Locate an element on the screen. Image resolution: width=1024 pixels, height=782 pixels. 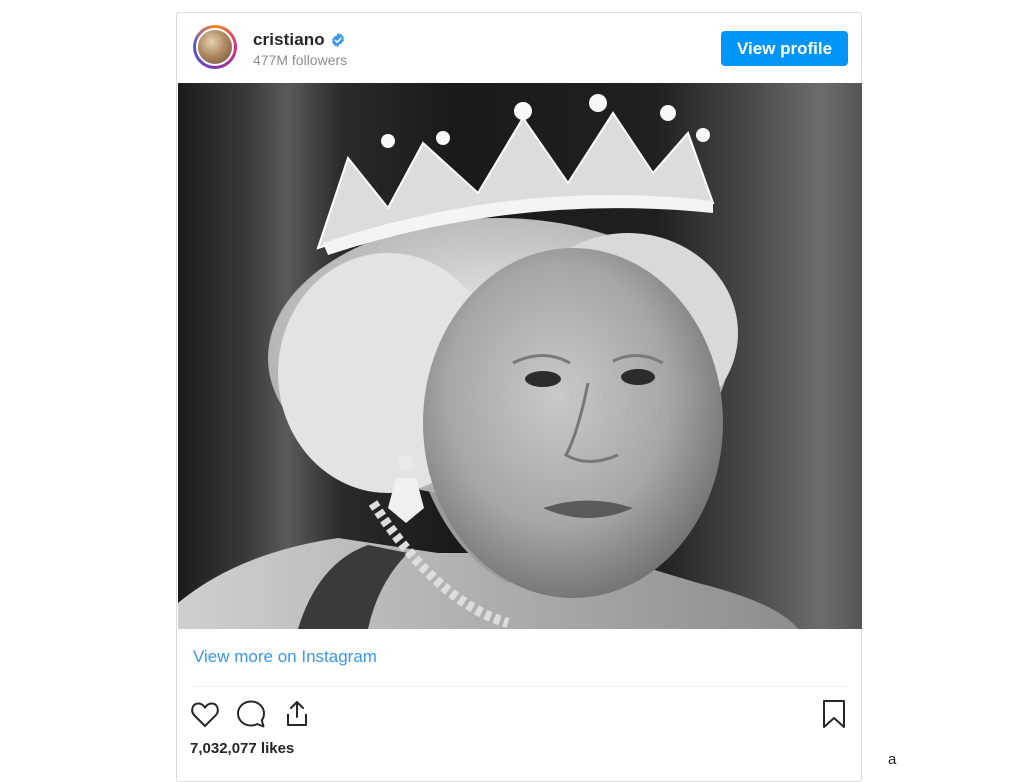
heart-icon is located at coordinates (205, 714).